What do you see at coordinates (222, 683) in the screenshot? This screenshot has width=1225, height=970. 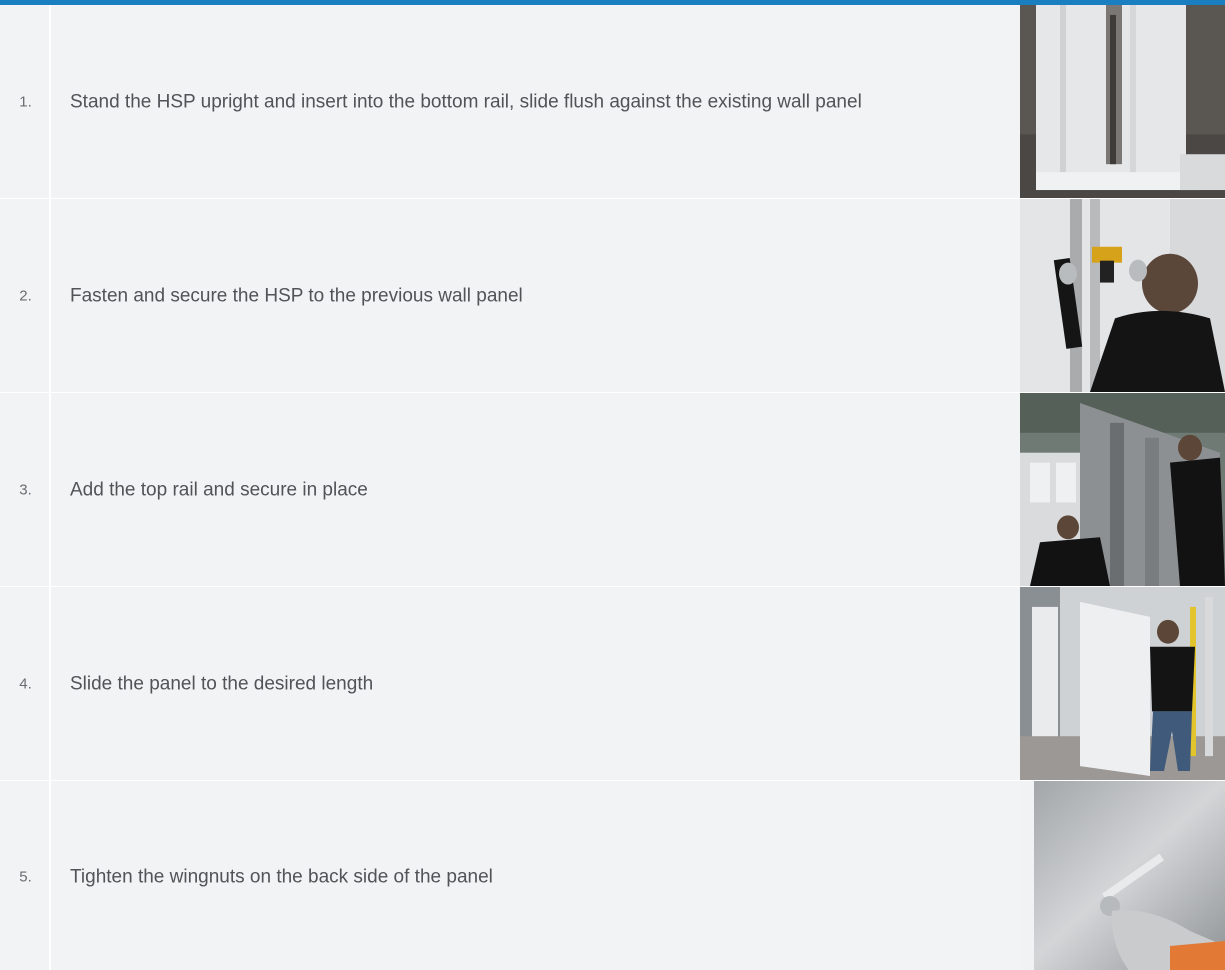 I see `step-text: Slide the panel to the desired length` at bounding box center [222, 683].